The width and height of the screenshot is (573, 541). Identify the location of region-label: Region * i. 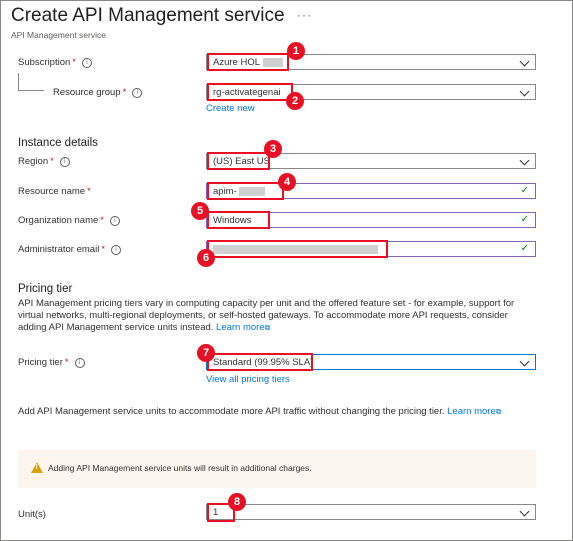
(44, 161).